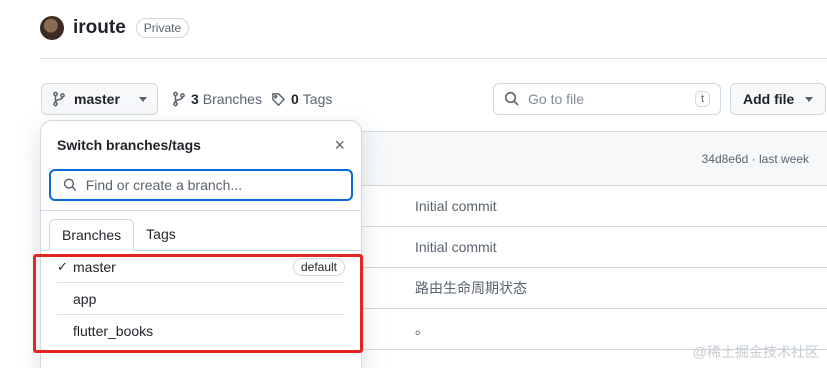 This screenshot has height=368, width=827. Describe the element at coordinates (702, 99) in the screenshot. I see `shortcut-key: t` at that location.